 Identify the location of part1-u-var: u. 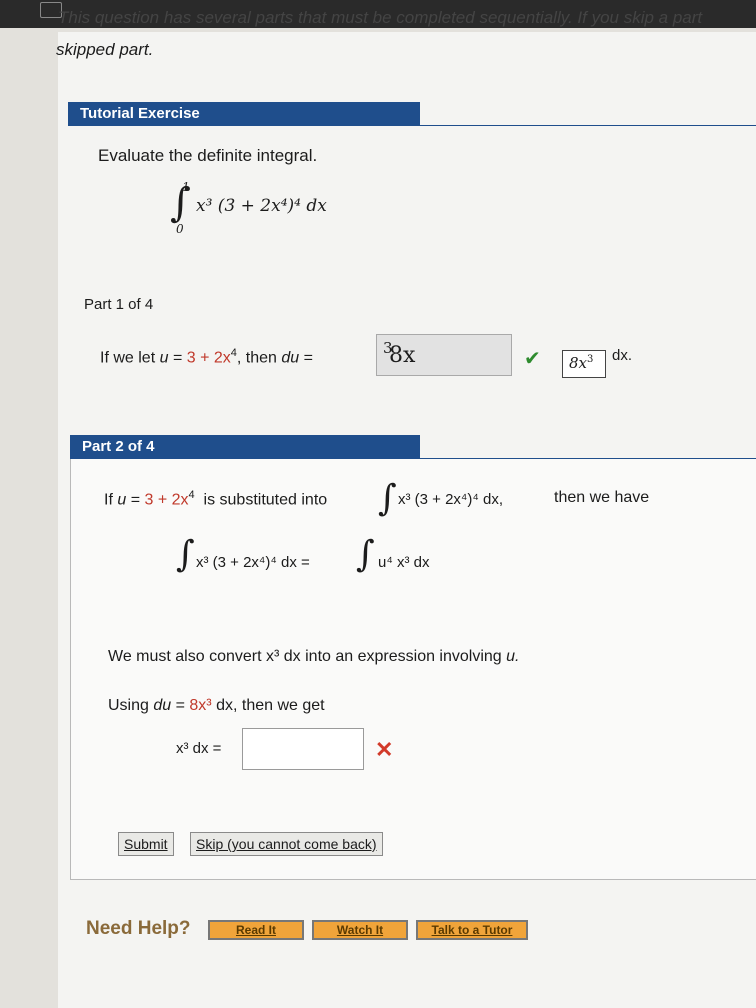
(164, 358).